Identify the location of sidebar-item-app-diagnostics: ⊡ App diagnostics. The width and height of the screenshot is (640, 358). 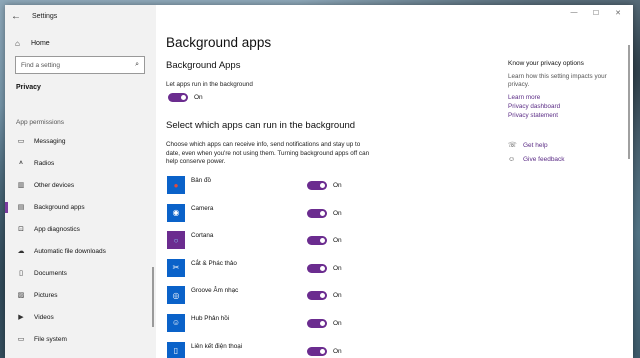
(80, 229).